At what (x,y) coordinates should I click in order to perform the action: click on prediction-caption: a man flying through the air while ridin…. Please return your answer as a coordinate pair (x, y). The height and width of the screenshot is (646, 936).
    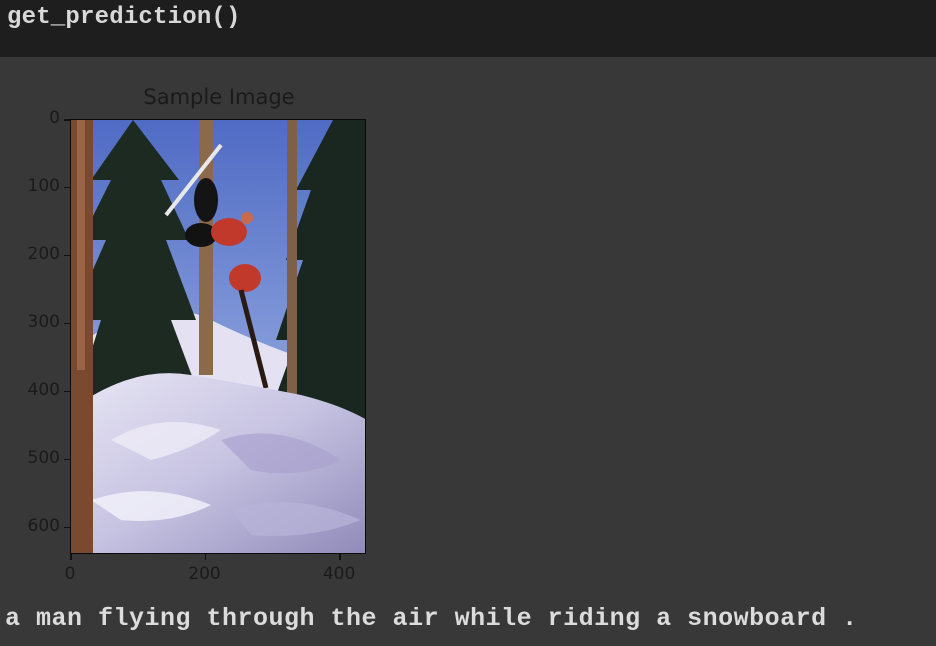
    Looking at the image, I should click on (431, 618).